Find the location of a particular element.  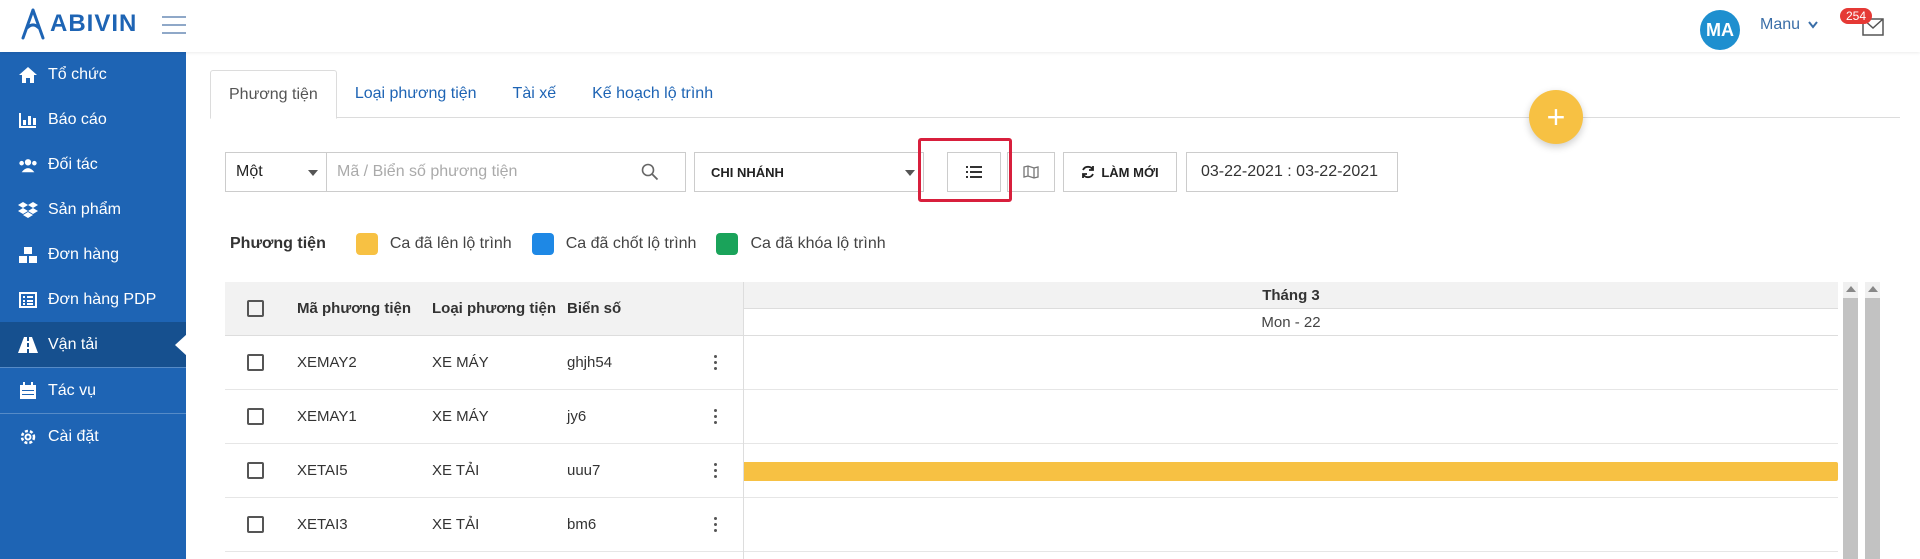

road-icon is located at coordinates (28, 345).